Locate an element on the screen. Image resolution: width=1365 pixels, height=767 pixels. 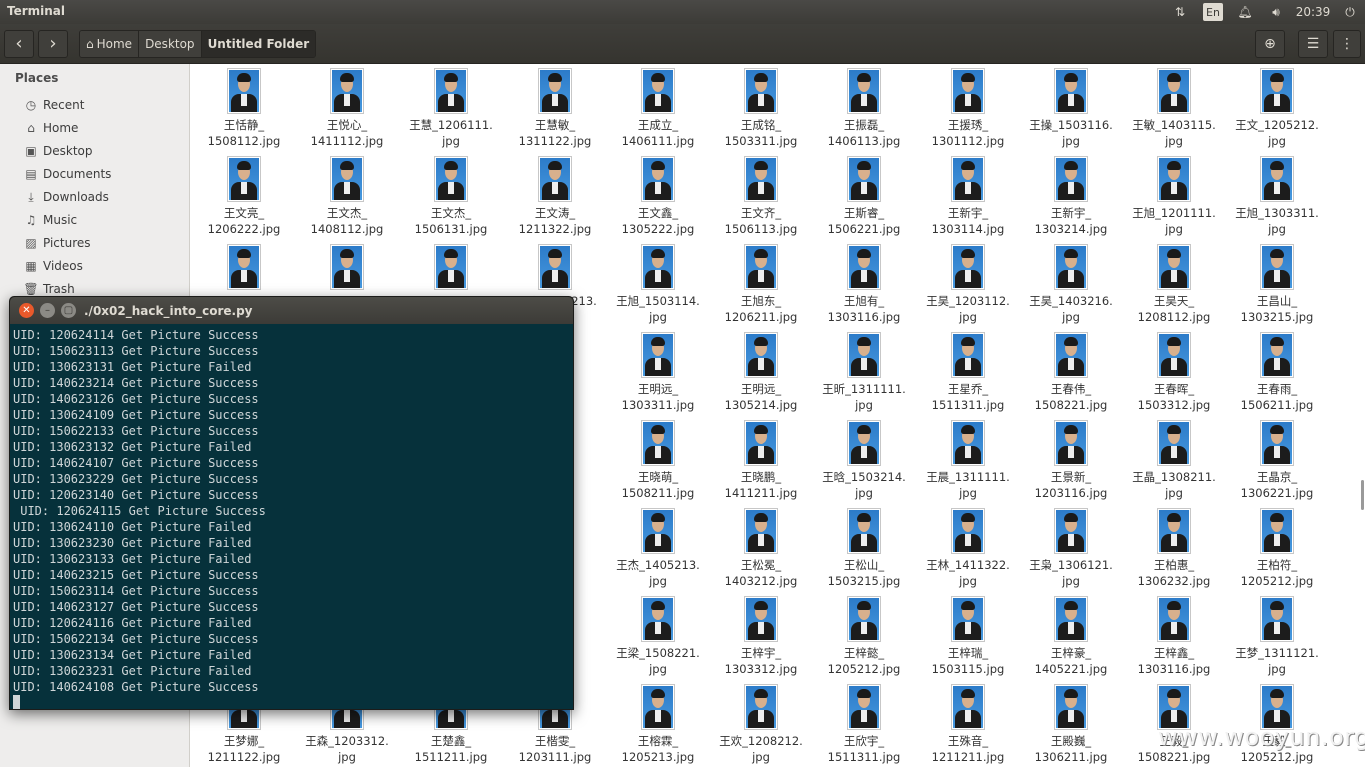
file-item: 王殿巍_ 1306211.jpg is located at coordinates (1071, 724).